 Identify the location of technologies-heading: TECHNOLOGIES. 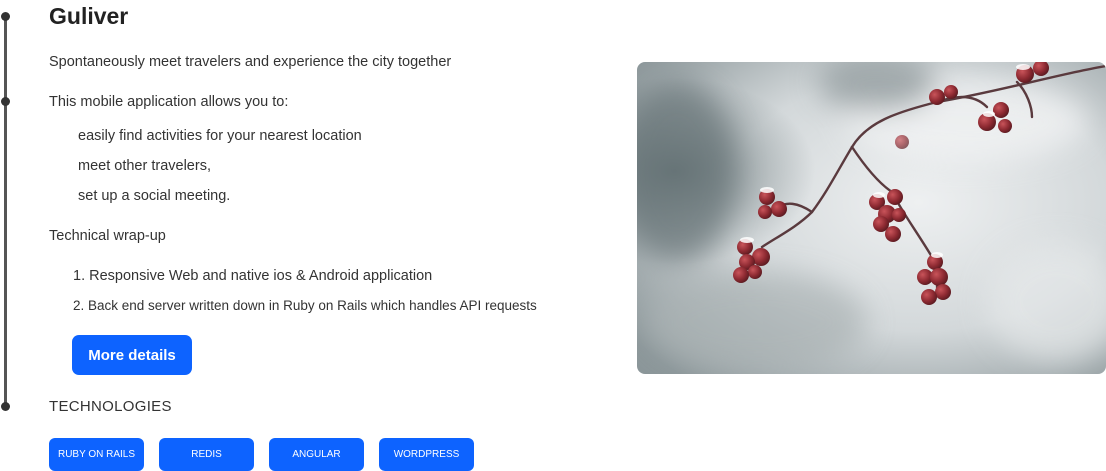
(110, 406).